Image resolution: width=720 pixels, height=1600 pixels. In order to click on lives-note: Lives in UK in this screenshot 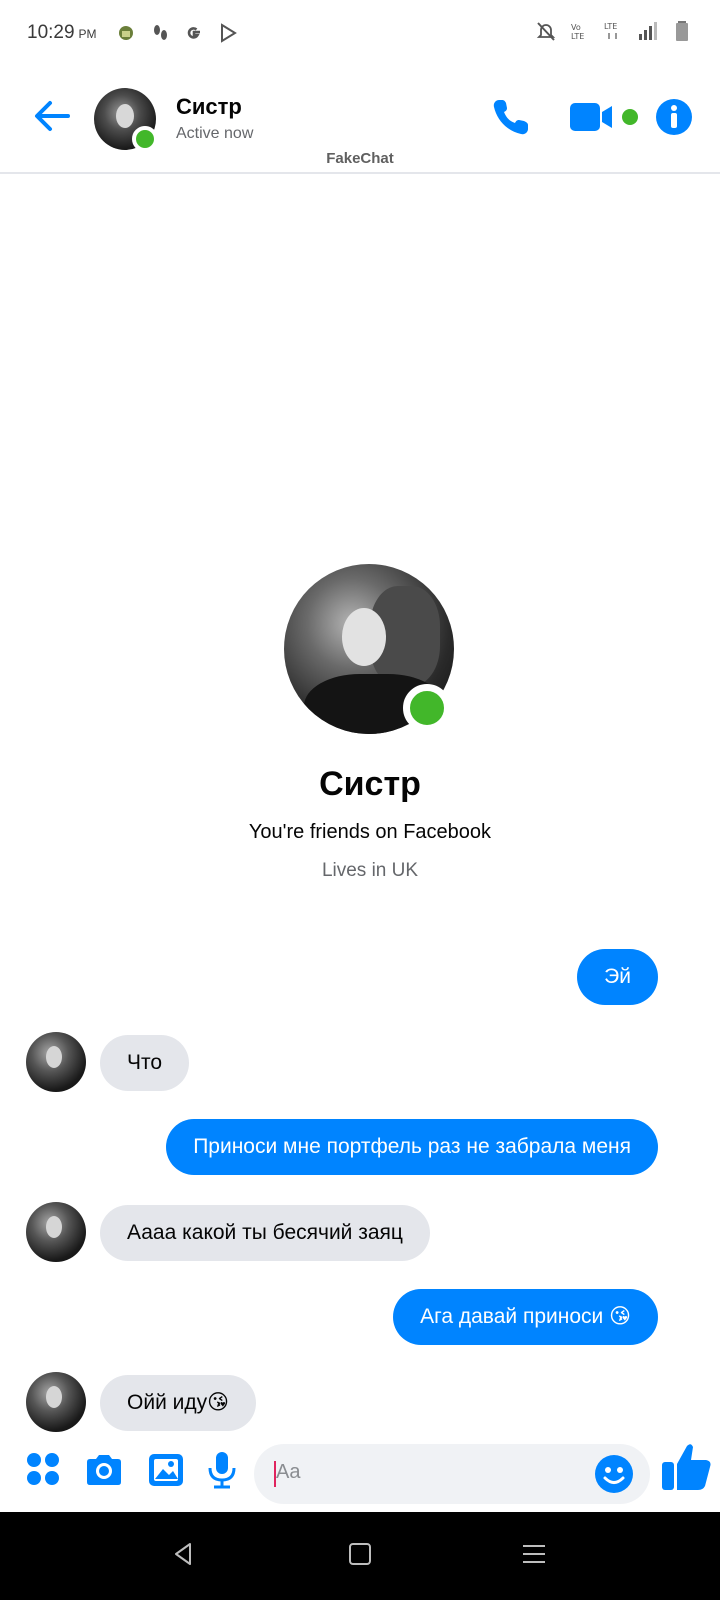, I will do `click(370, 870)`.